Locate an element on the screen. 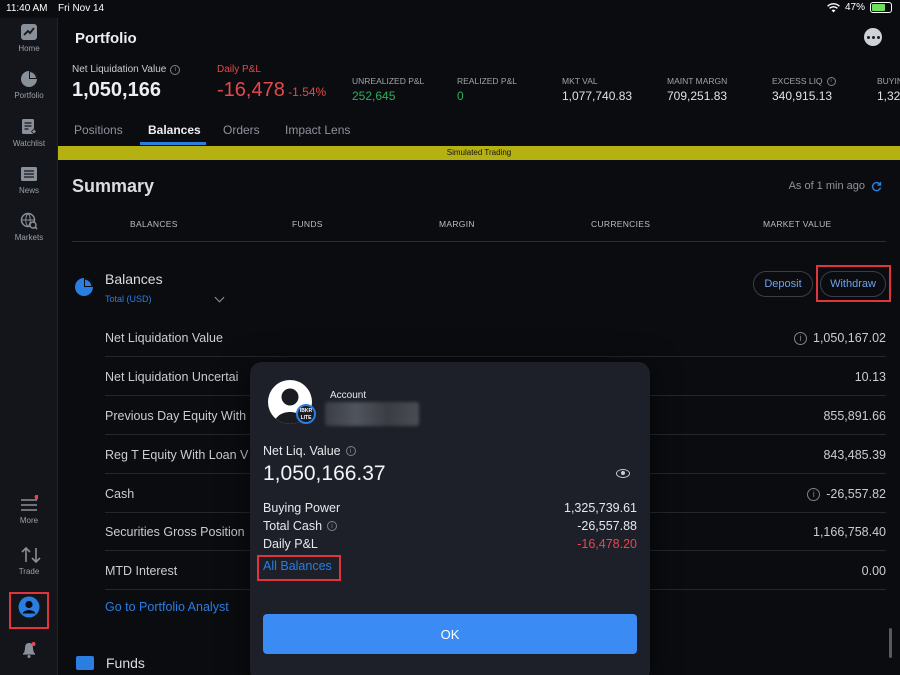 The height and width of the screenshot is (675, 900). deposit-button: Deposit is located at coordinates (783, 284).